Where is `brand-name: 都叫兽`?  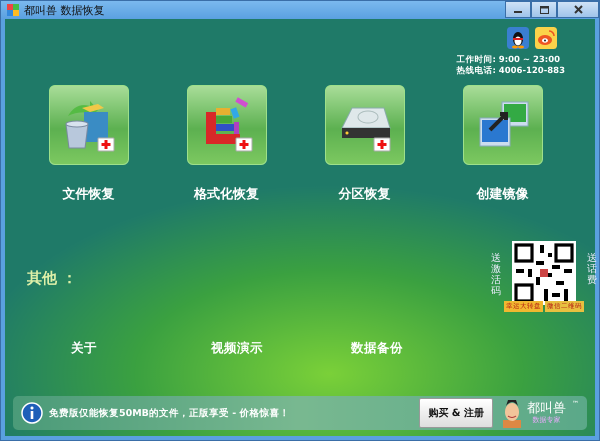 brand-name: 都叫兽 is located at coordinates (546, 408).